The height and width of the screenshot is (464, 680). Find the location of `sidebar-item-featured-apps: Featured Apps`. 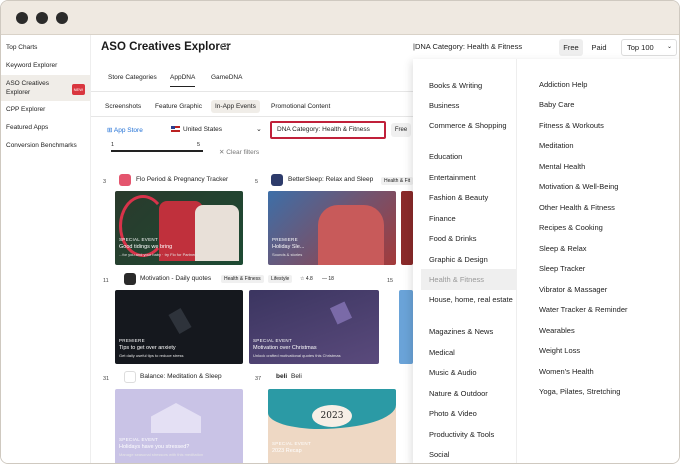

sidebar-item-featured-apps: Featured Apps is located at coordinates (45, 127).